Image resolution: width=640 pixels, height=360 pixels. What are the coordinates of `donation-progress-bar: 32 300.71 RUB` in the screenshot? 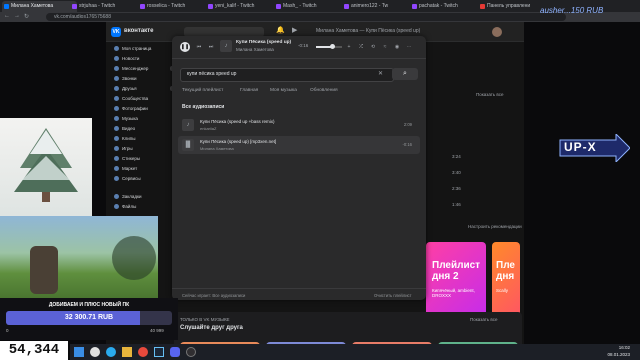 It's located at (89, 318).